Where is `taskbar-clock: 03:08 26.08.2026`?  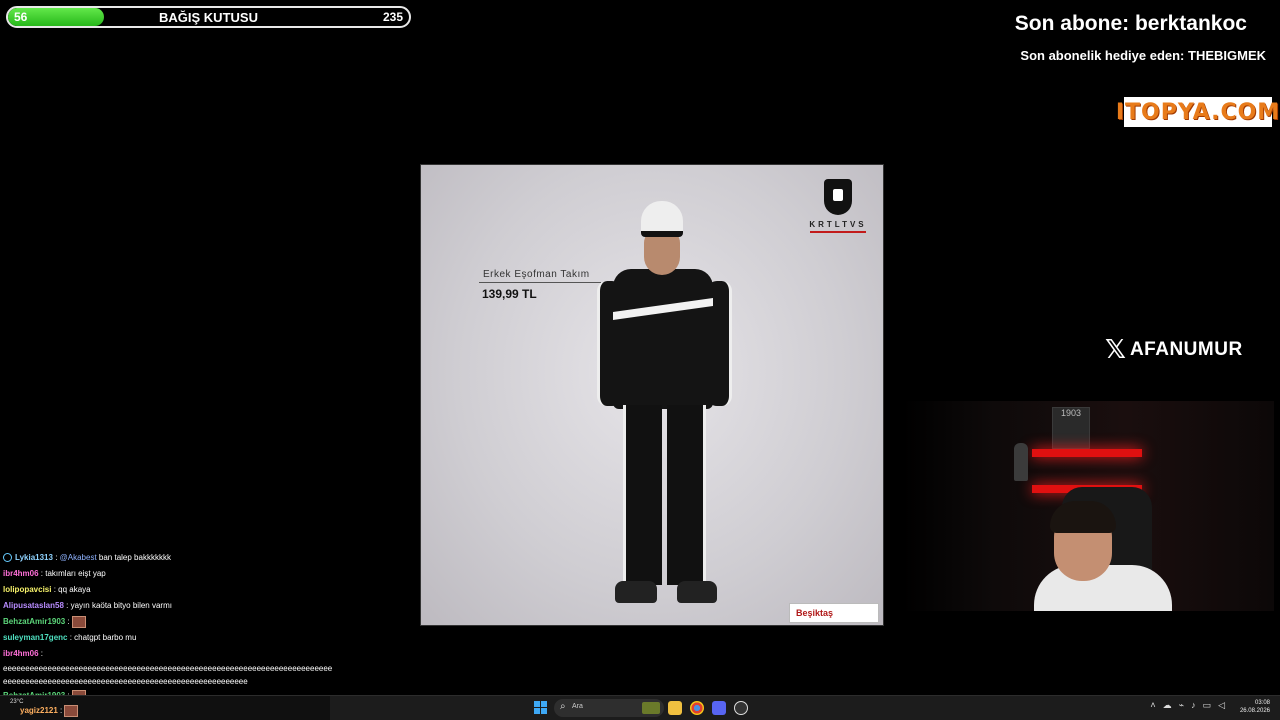 taskbar-clock: 03:08 26.08.2026 is located at coordinates (1255, 707).